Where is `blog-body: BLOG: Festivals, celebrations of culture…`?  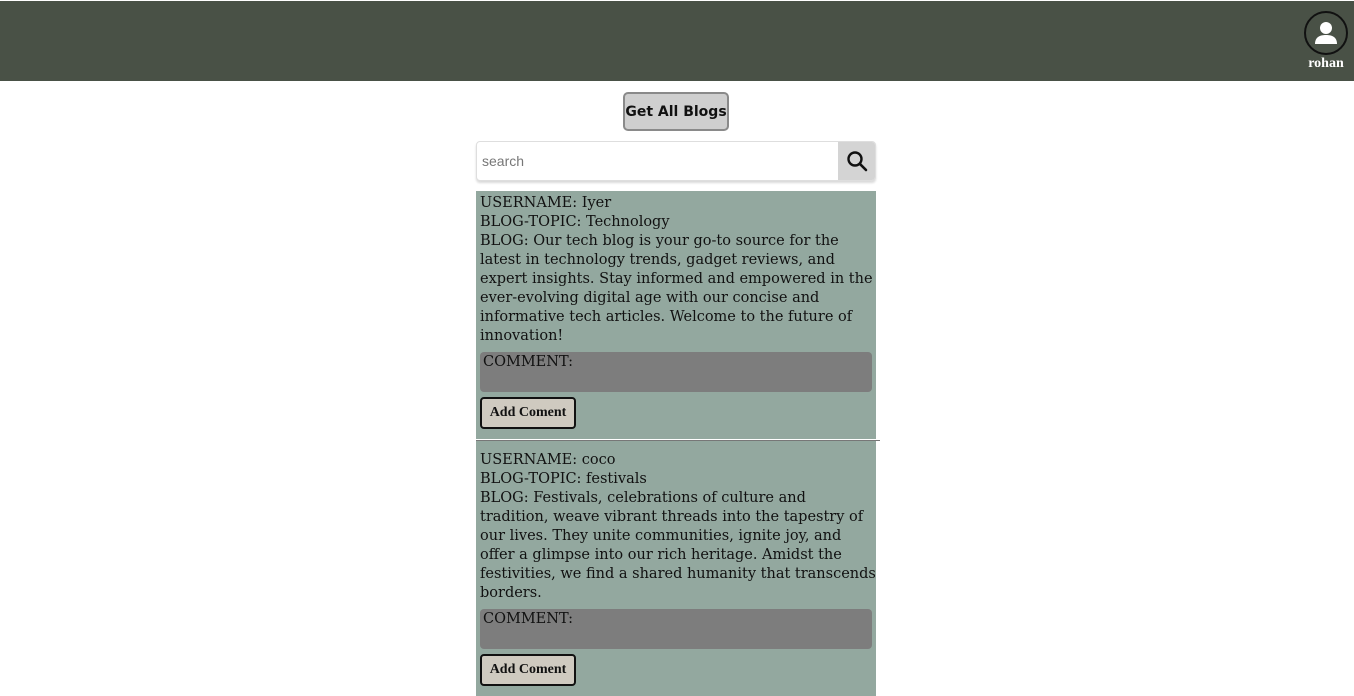 blog-body: BLOG: Festivals, celebrations of culture… is located at coordinates (678, 545).